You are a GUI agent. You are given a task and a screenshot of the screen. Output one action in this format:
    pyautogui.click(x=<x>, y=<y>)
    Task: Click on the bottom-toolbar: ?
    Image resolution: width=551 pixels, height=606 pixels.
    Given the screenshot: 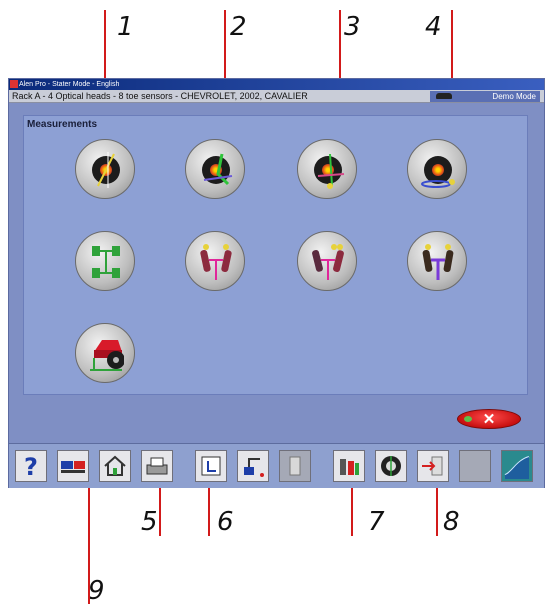 What is the action you would take?
    pyautogui.click(x=276, y=465)
    